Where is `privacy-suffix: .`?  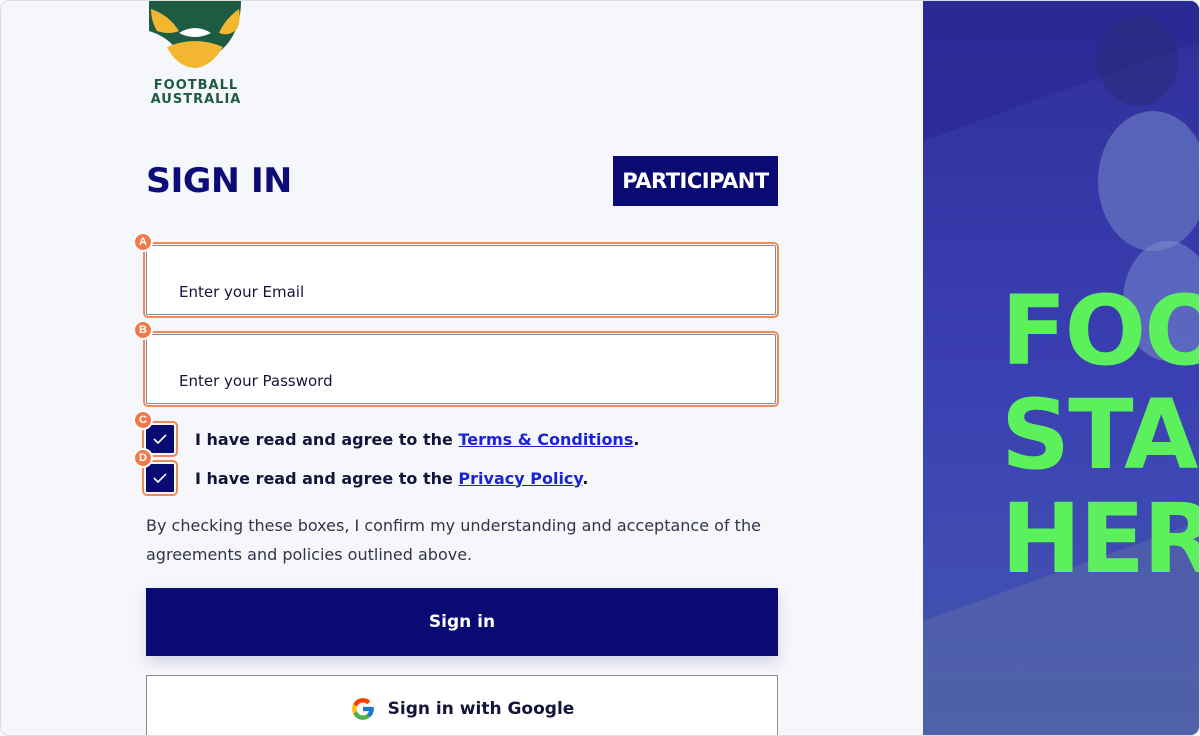 privacy-suffix: . is located at coordinates (585, 478).